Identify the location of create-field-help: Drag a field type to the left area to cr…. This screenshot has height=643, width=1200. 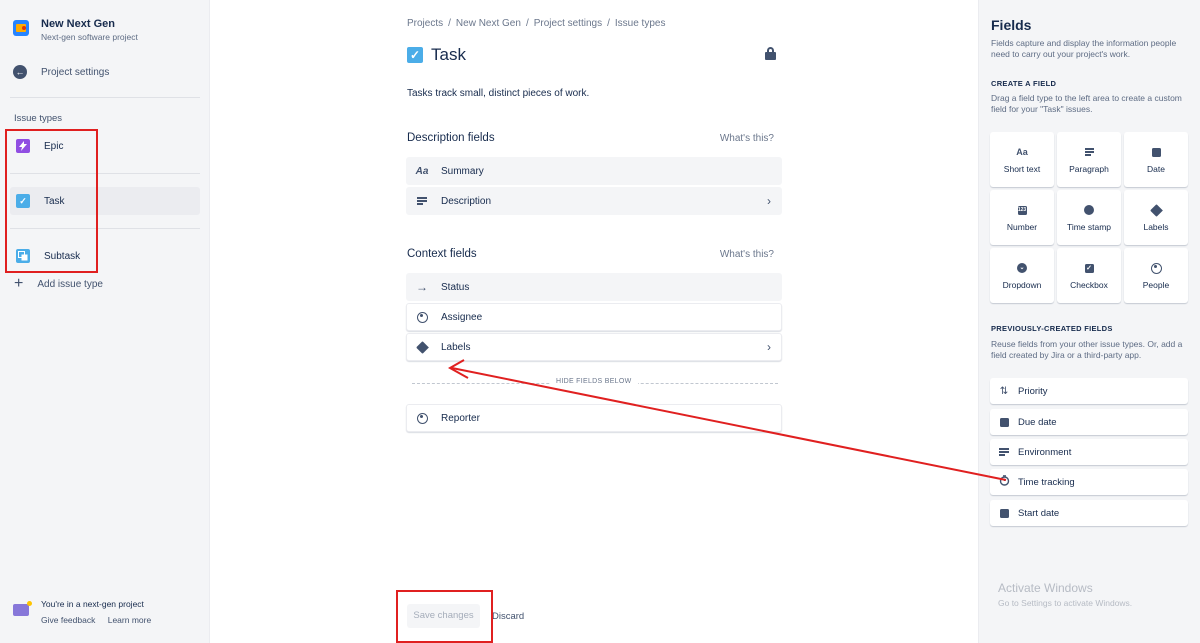
(1086, 103).